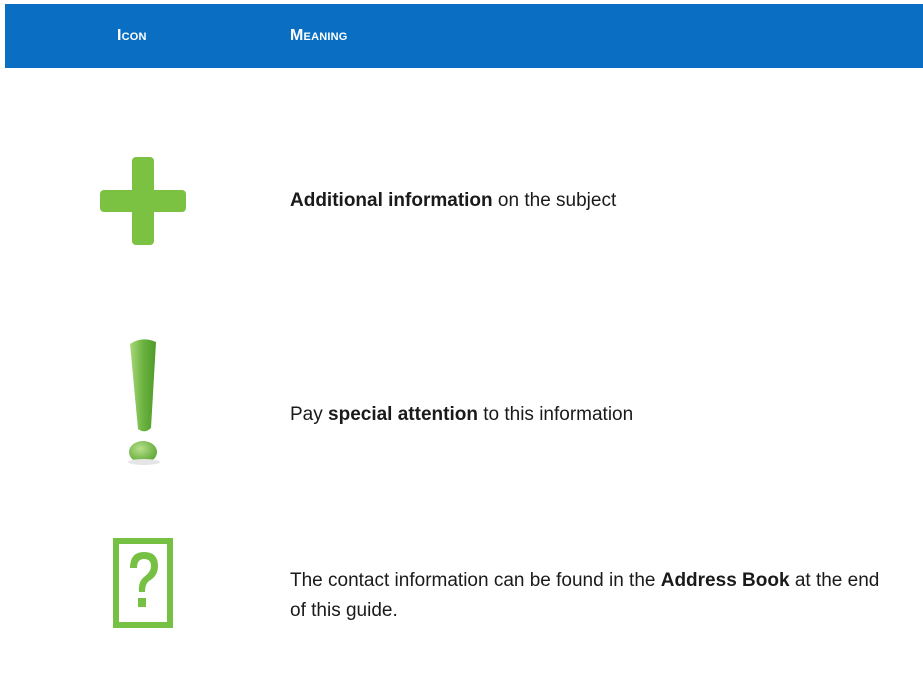  I want to click on row-meaning-rest: to this information, so click(555, 414).